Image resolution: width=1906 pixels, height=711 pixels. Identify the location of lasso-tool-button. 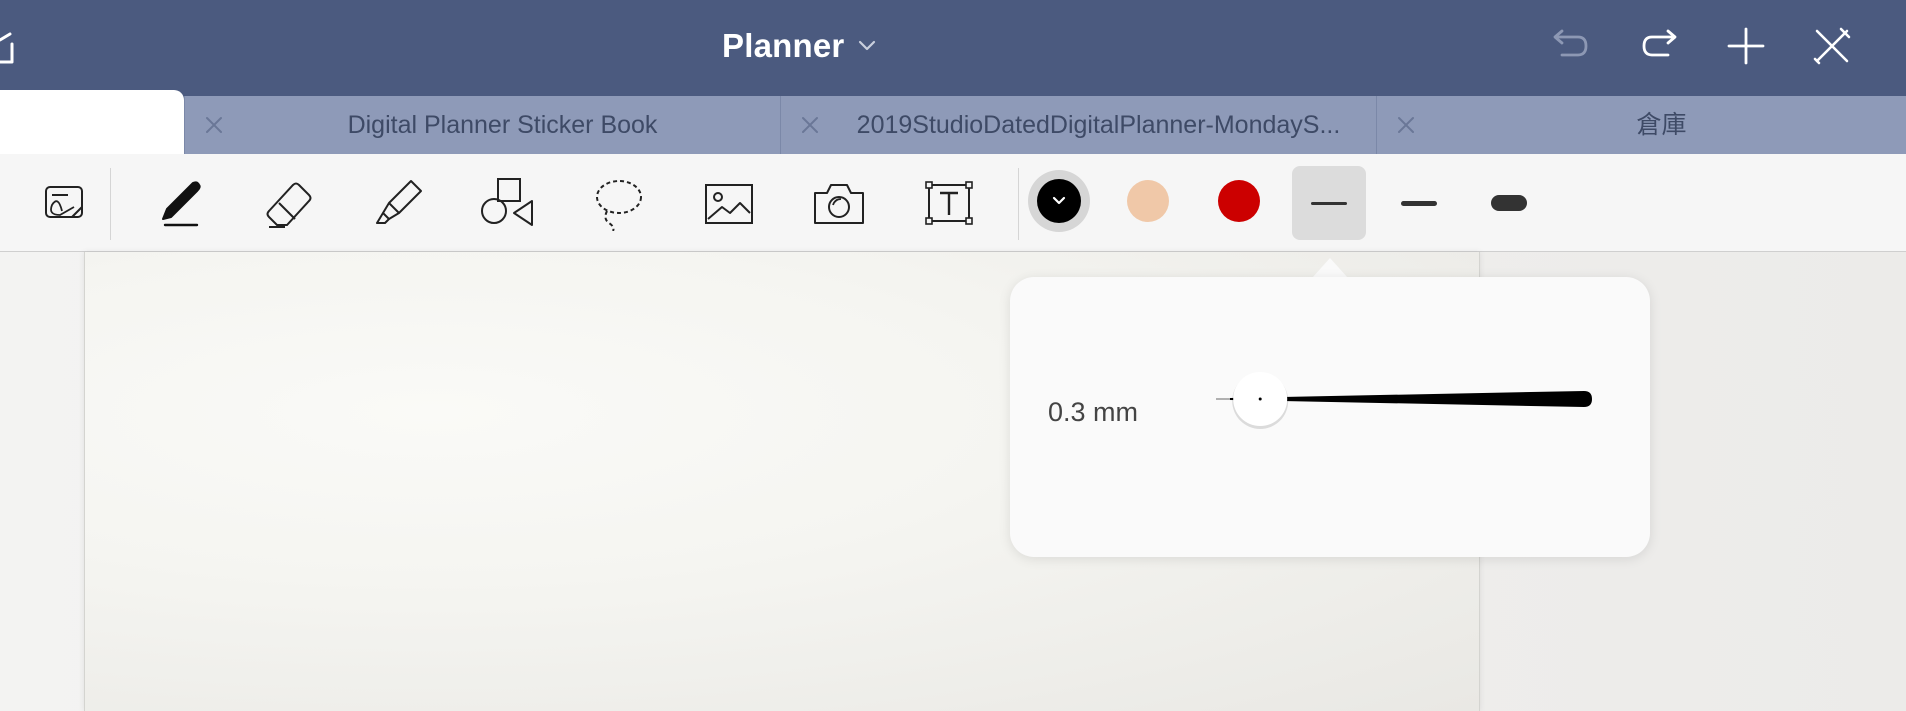
(619, 203).